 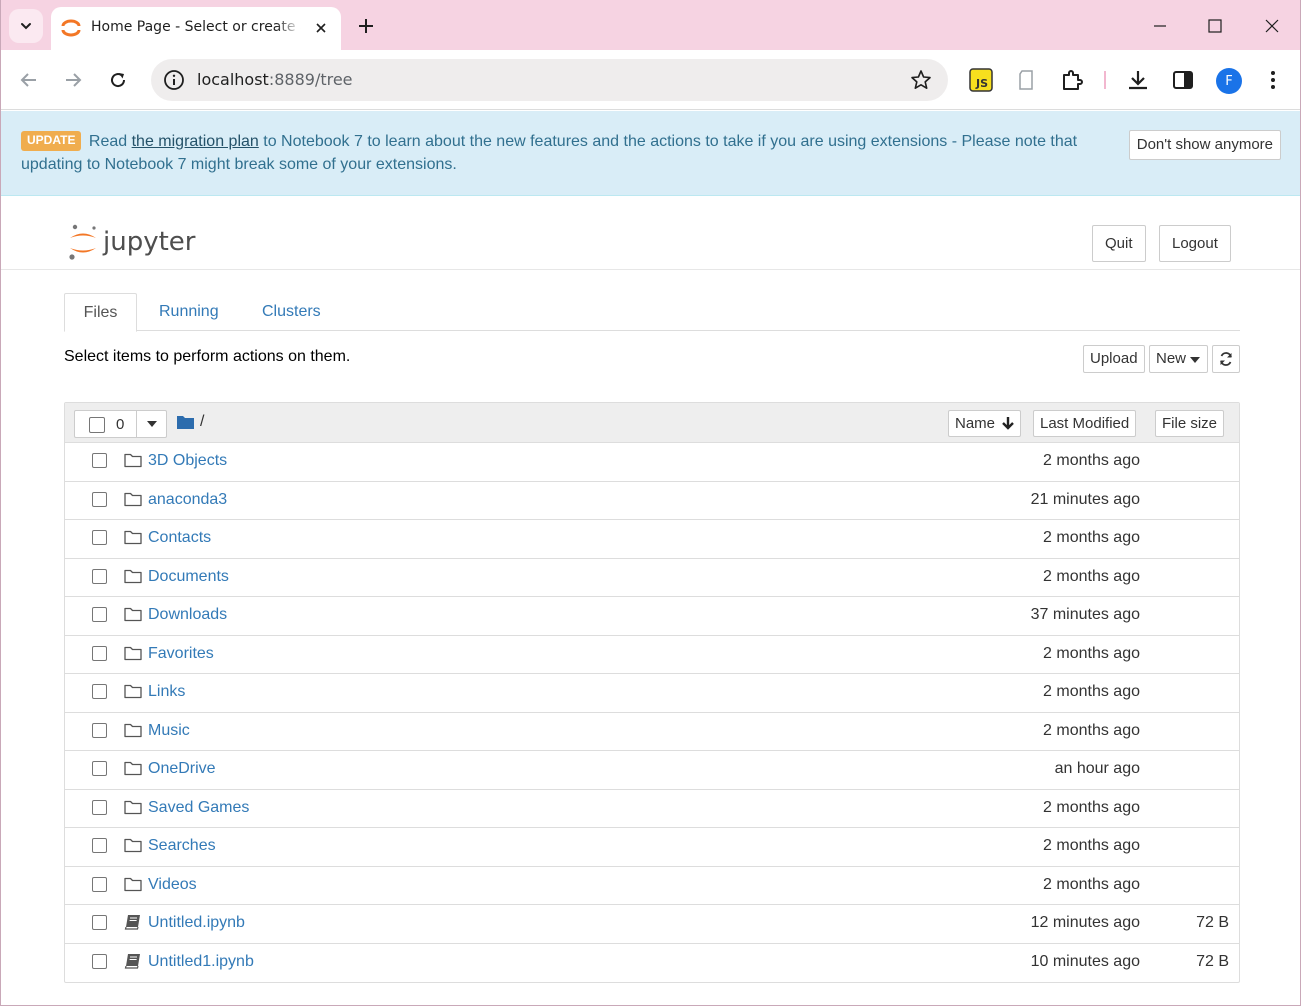 I want to click on select-all-checkbox, so click(x=97, y=425).